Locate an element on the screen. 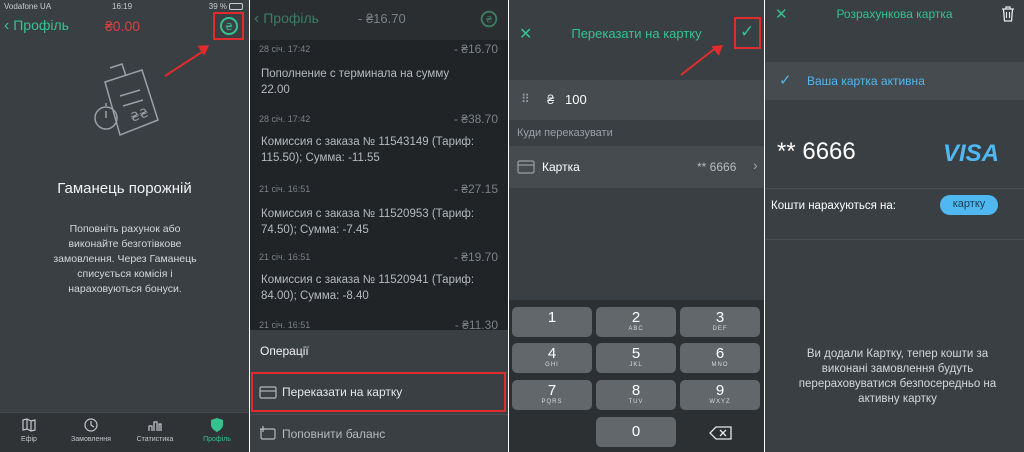 Image resolution: width=1024 pixels, height=452 pixels. screen-title: Розрахункова картка is located at coordinates (894, 14).